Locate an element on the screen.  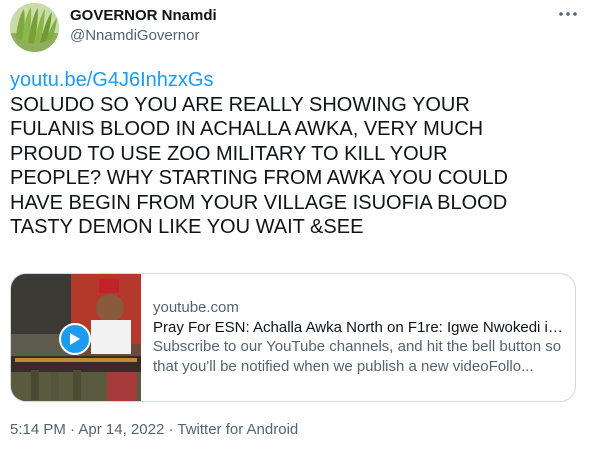
tweet-source: Twitter for Android is located at coordinates (237, 429).